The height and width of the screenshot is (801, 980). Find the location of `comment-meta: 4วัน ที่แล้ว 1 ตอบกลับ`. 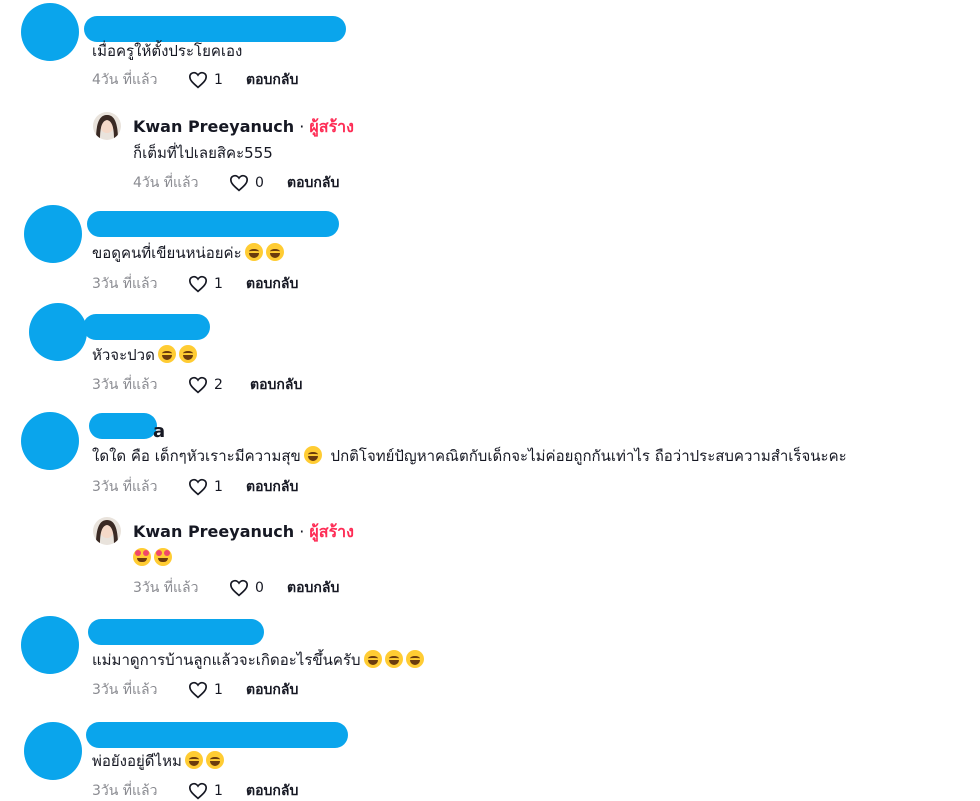

comment-meta: 4วัน ที่แล้ว 1 ตอบกลับ is located at coordinates (242, 80).